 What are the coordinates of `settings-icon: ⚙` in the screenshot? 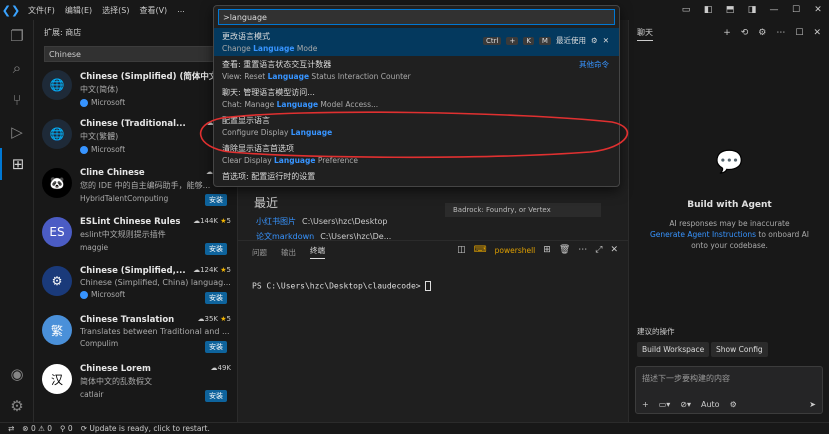 It's located at (762, 33).